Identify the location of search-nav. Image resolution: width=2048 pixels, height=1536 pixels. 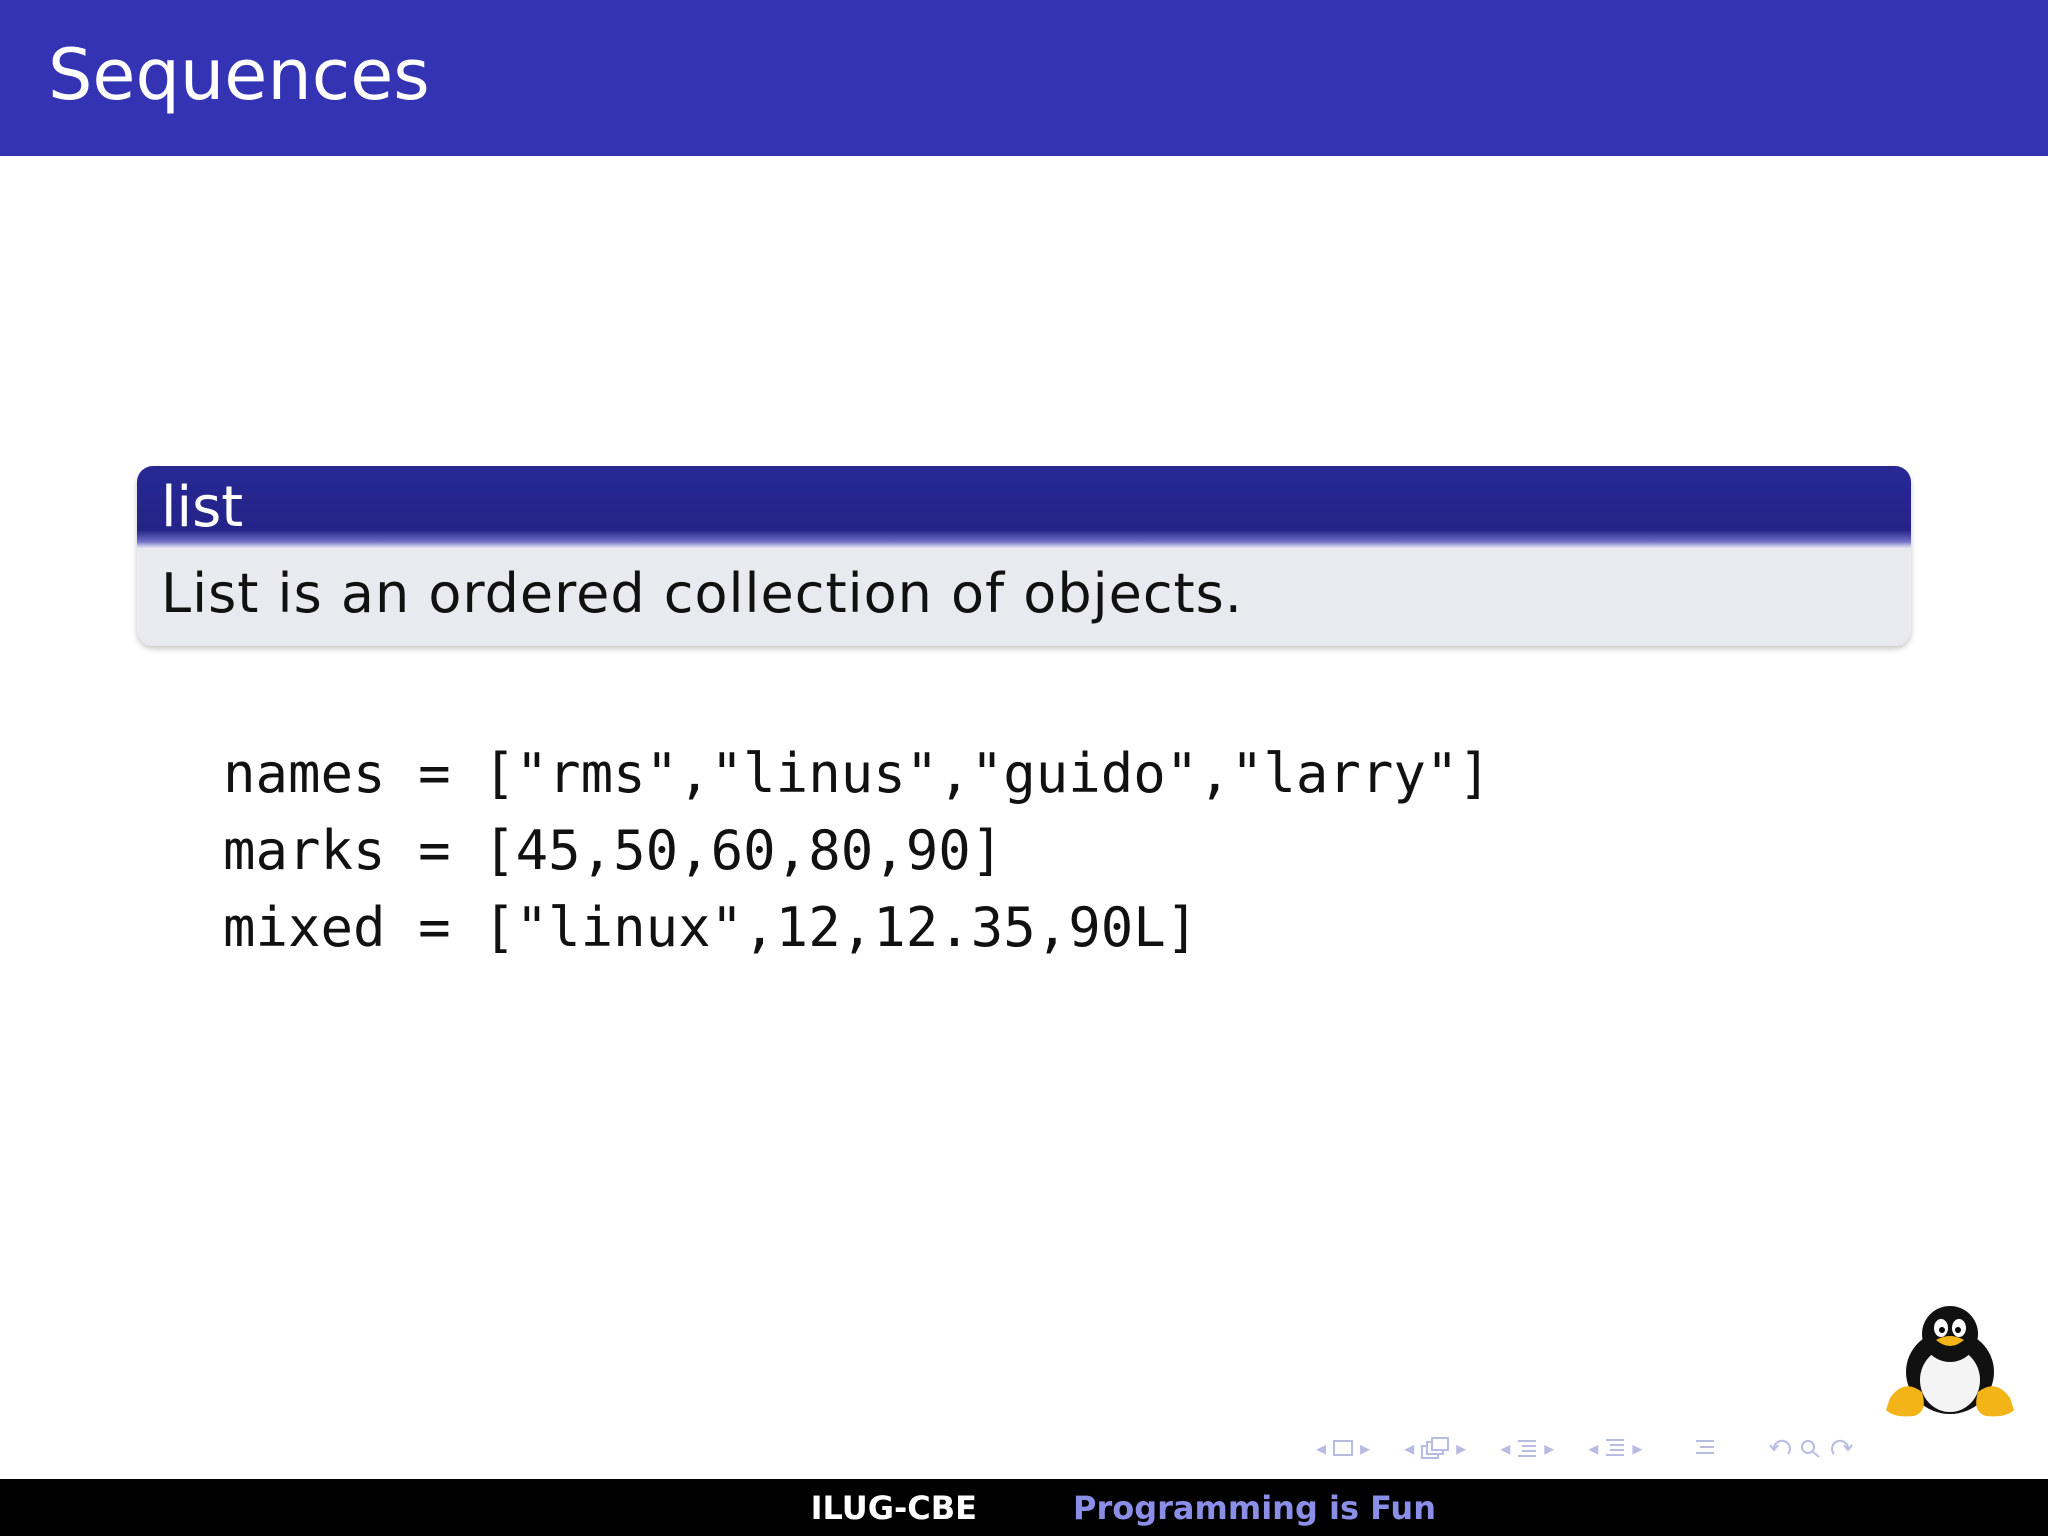
(1811, 1448).